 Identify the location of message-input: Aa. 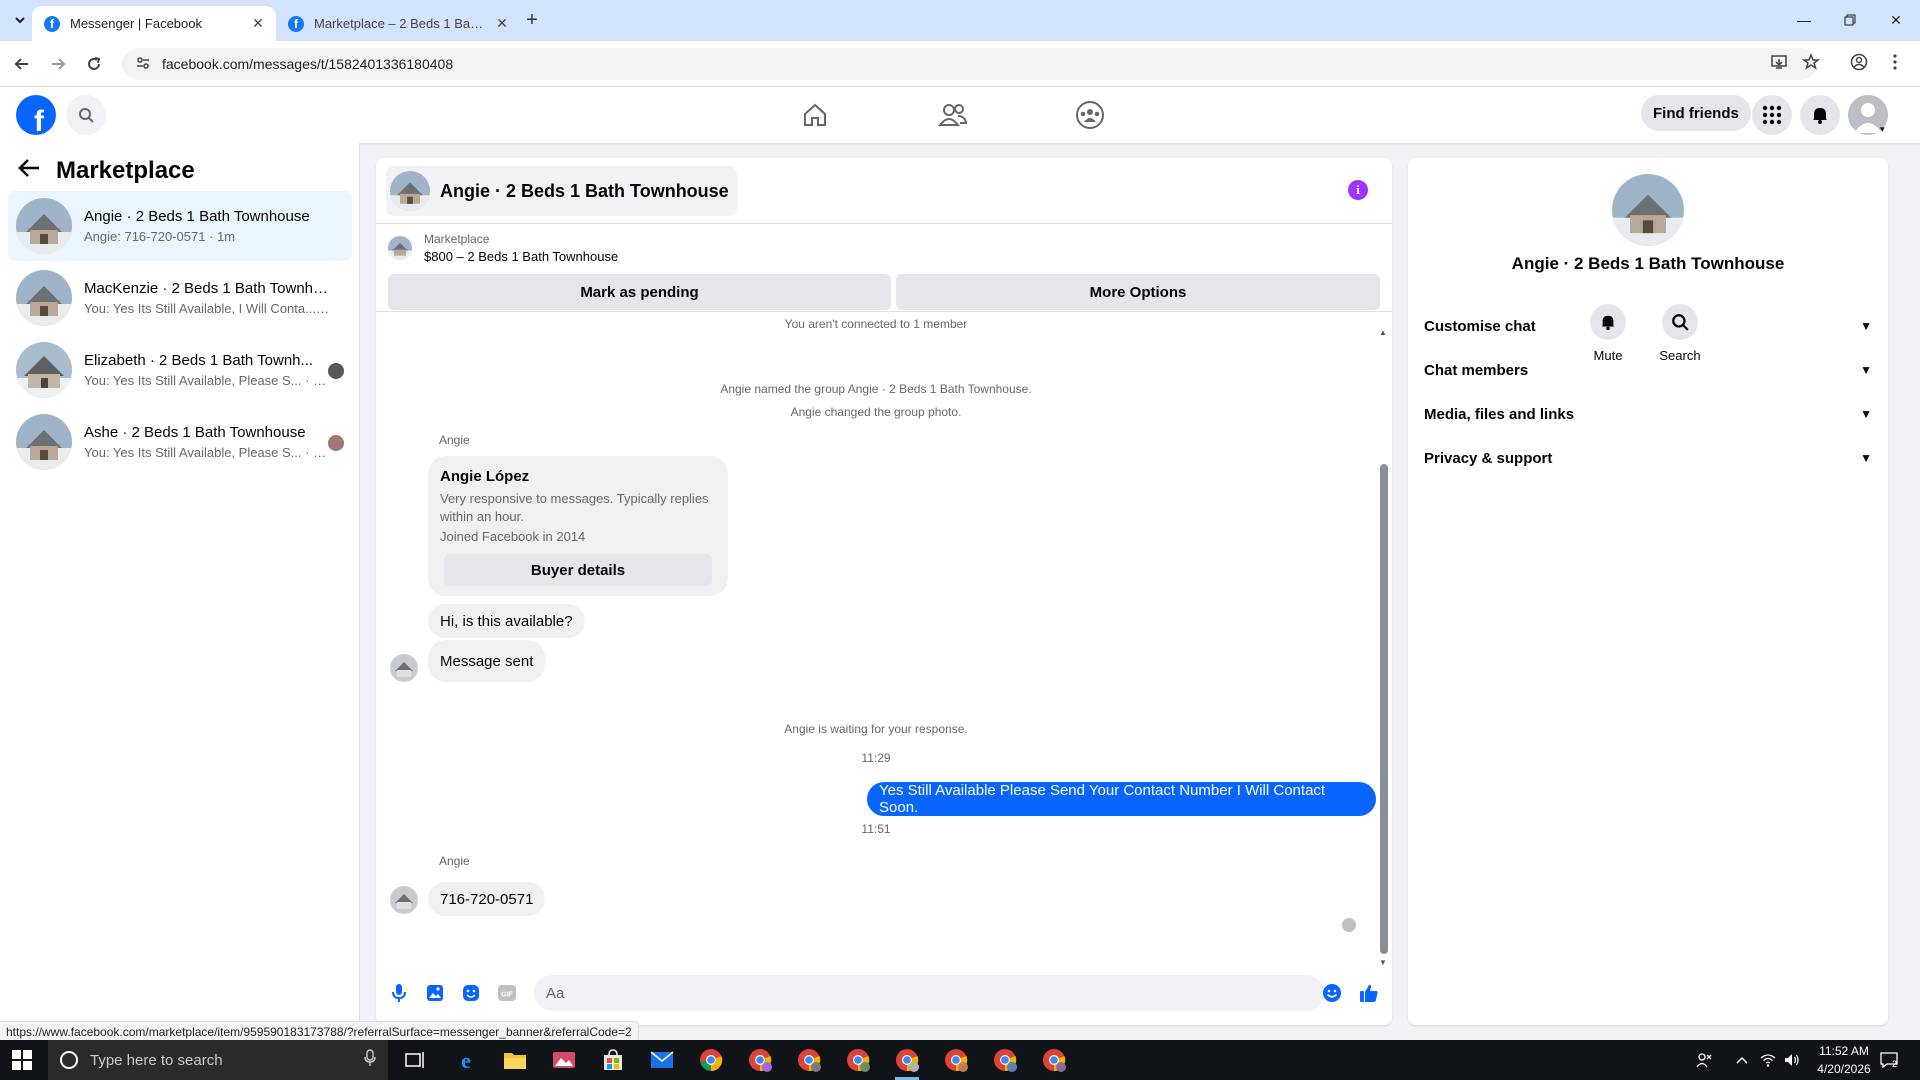
(929, 993).